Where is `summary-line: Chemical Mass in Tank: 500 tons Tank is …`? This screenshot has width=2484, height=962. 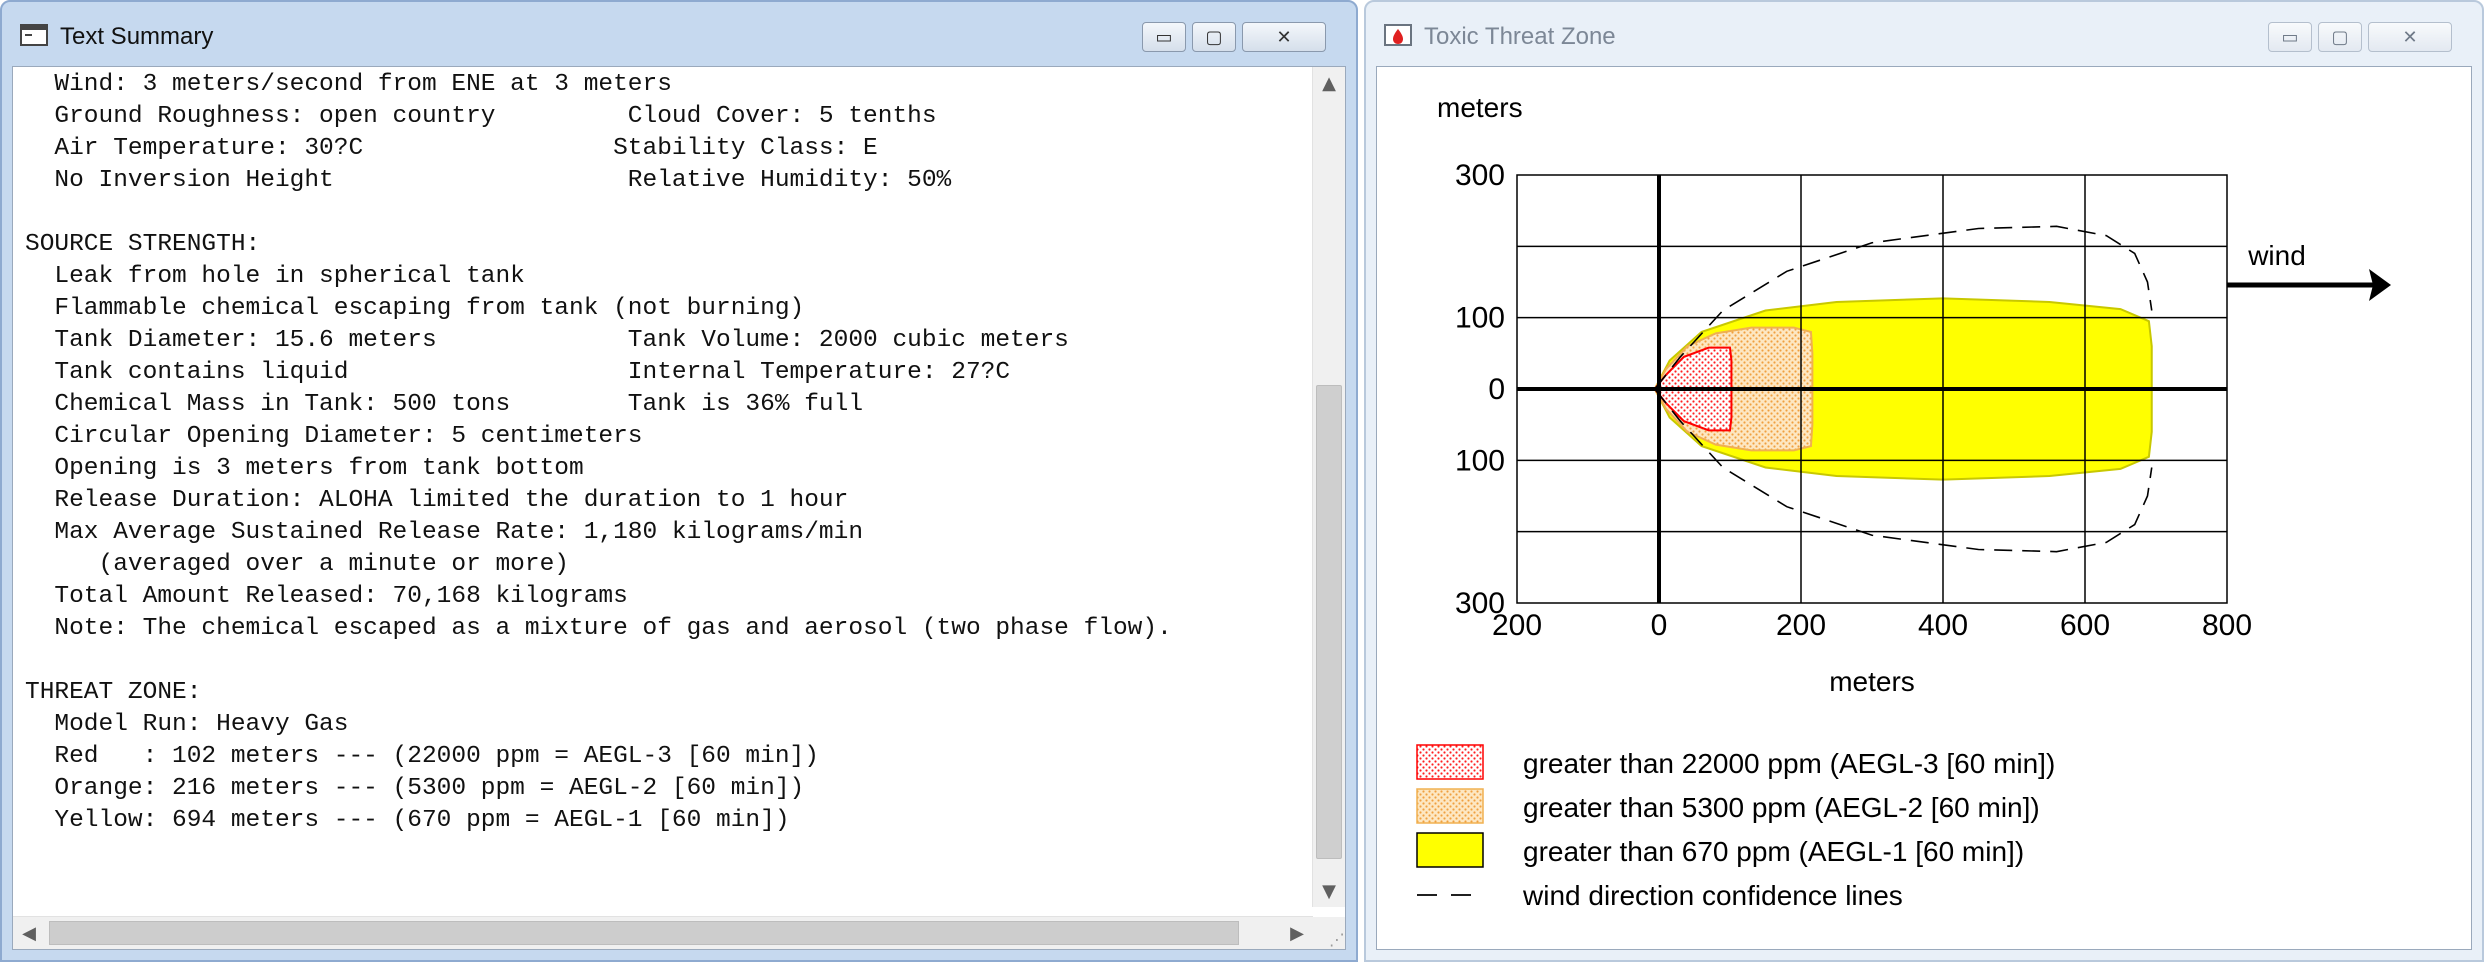
summary-line: Chemical Mass in Tank: 500 tons Tank is … is located at coordinates (444, 404).